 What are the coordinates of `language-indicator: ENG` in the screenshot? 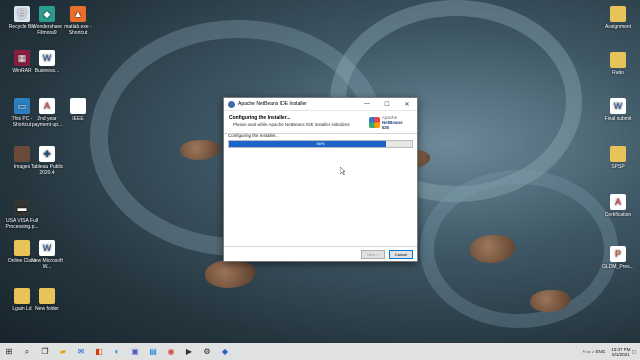 It's located at (600, 351).